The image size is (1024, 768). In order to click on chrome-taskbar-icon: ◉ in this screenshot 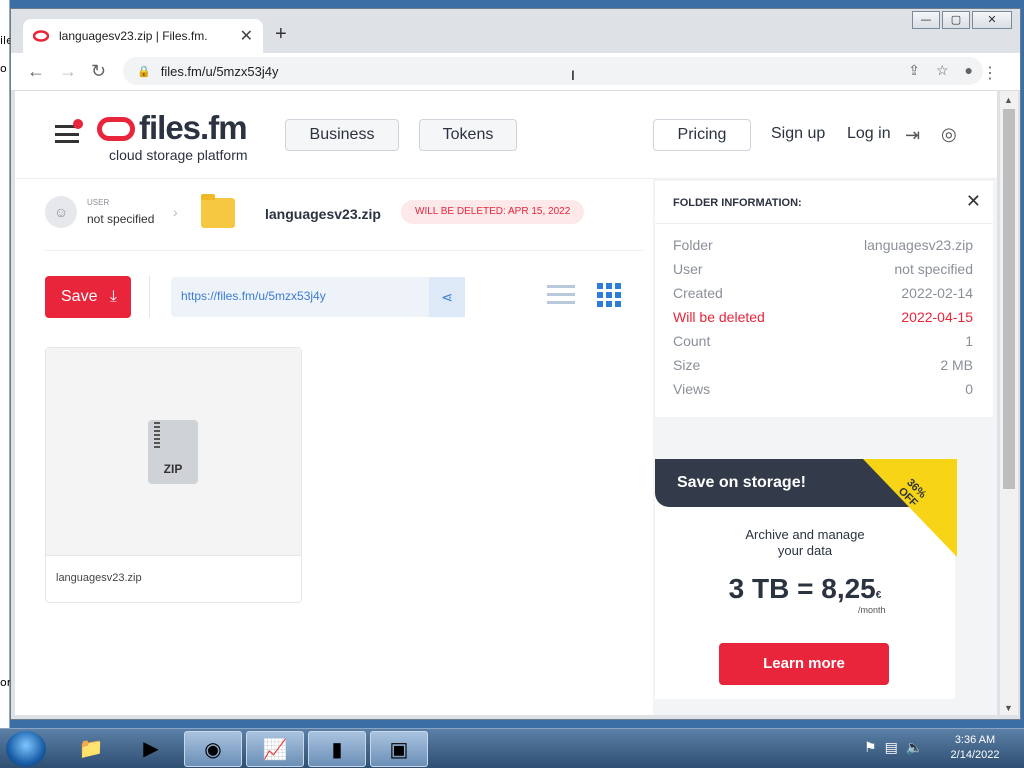, I will do `click(213, 749)`.